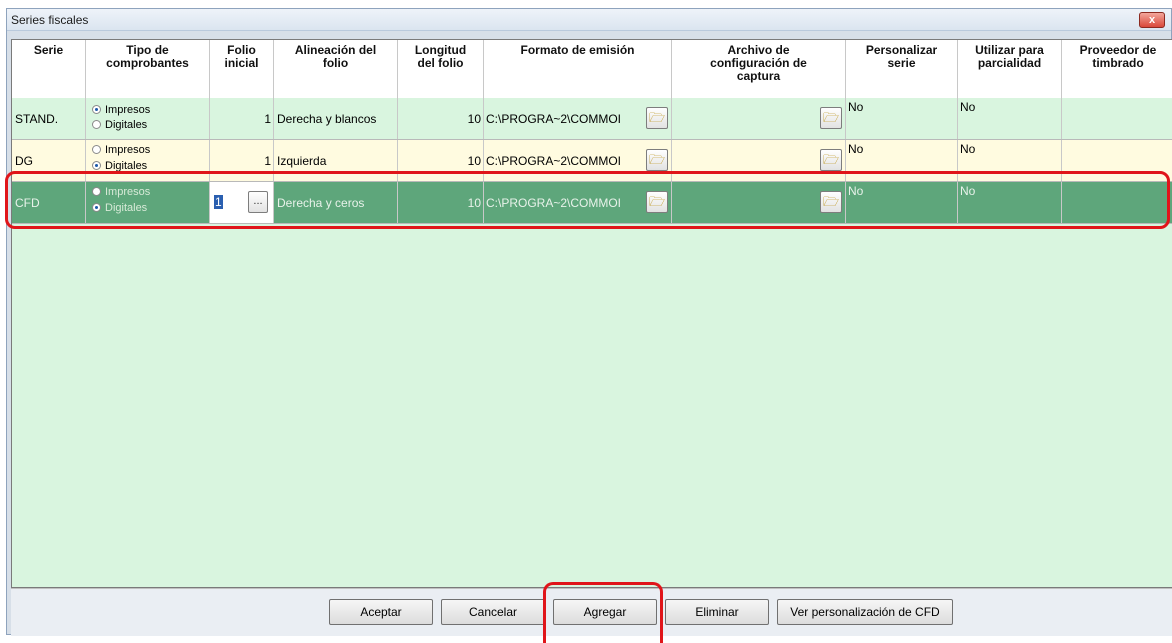  Describe the element at coordinates (1152, 20) in the screenshot. I see `close-button: x` at that location.